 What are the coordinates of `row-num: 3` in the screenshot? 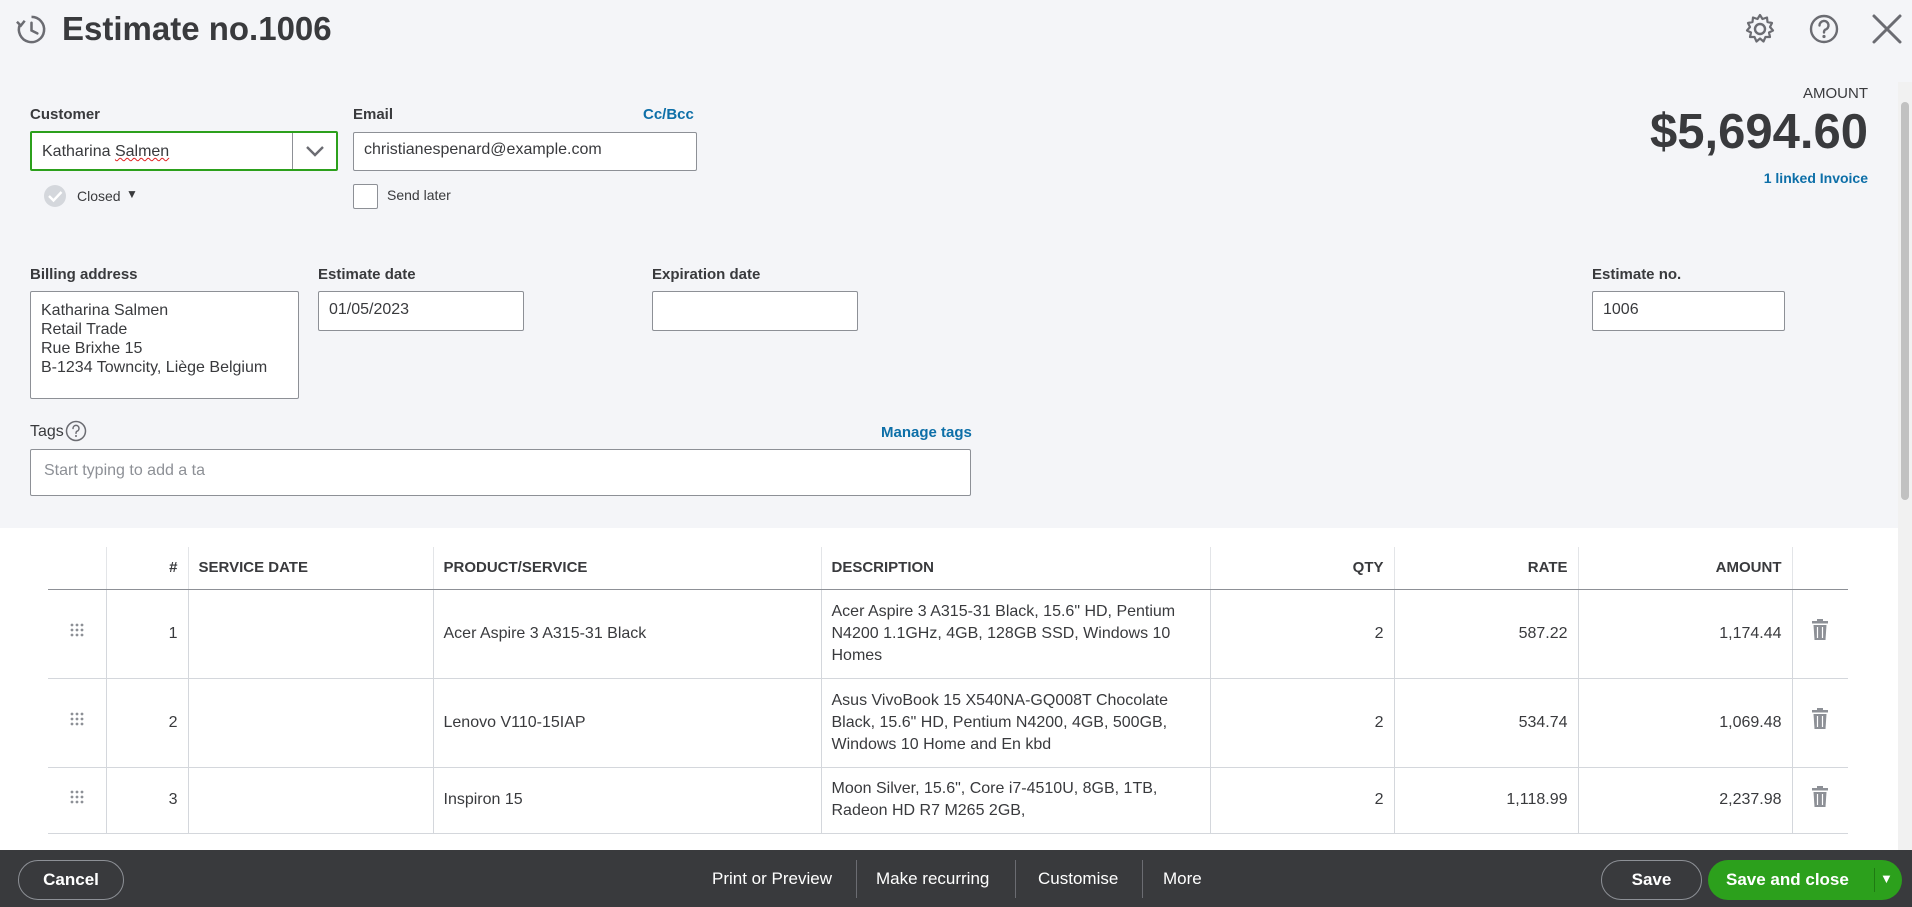 It's located at (147, 800).